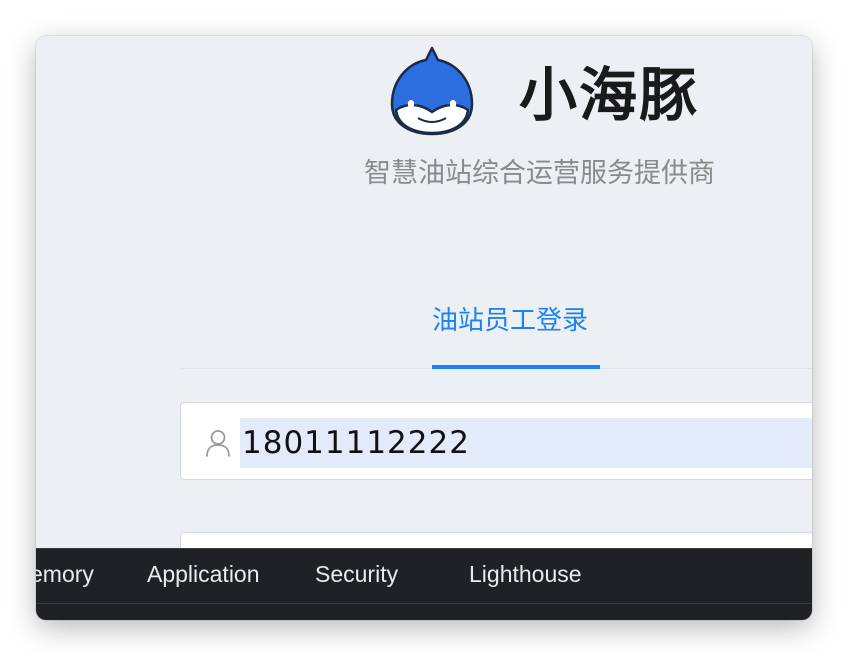  I want to click on devtools-panel: emory Application Security Lighthouse, so click(424, 584).